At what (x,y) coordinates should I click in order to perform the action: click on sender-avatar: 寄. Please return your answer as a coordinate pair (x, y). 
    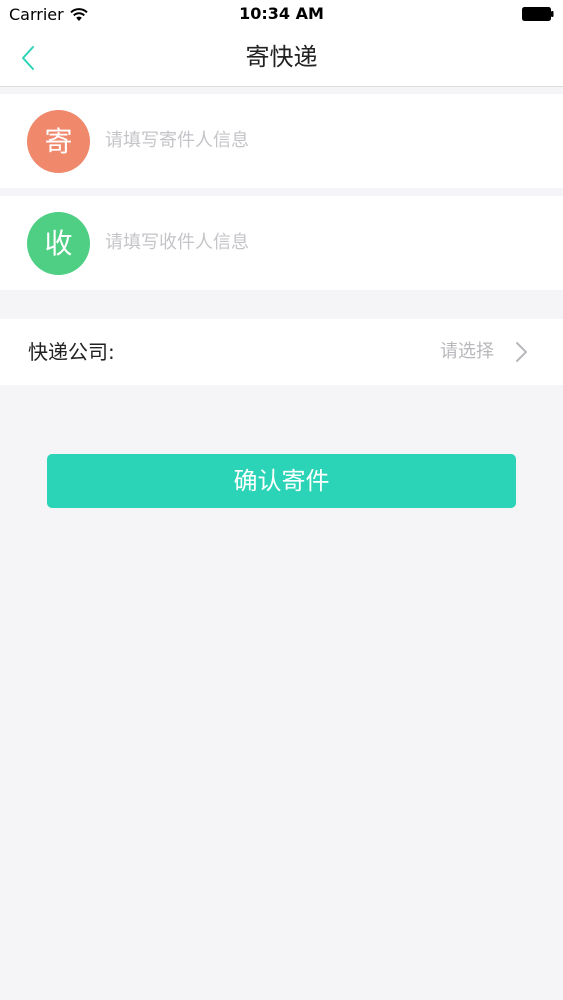
    Looking at the image, I should click on (58, 141).